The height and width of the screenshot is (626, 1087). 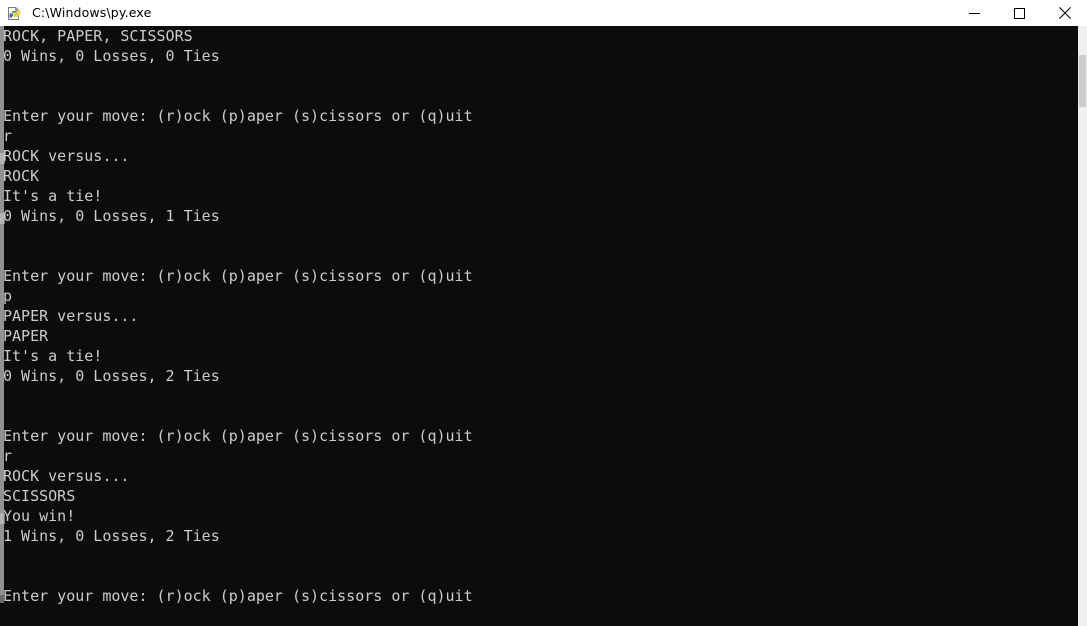 I want to click on minimize-button, so click(x=974, y=13).